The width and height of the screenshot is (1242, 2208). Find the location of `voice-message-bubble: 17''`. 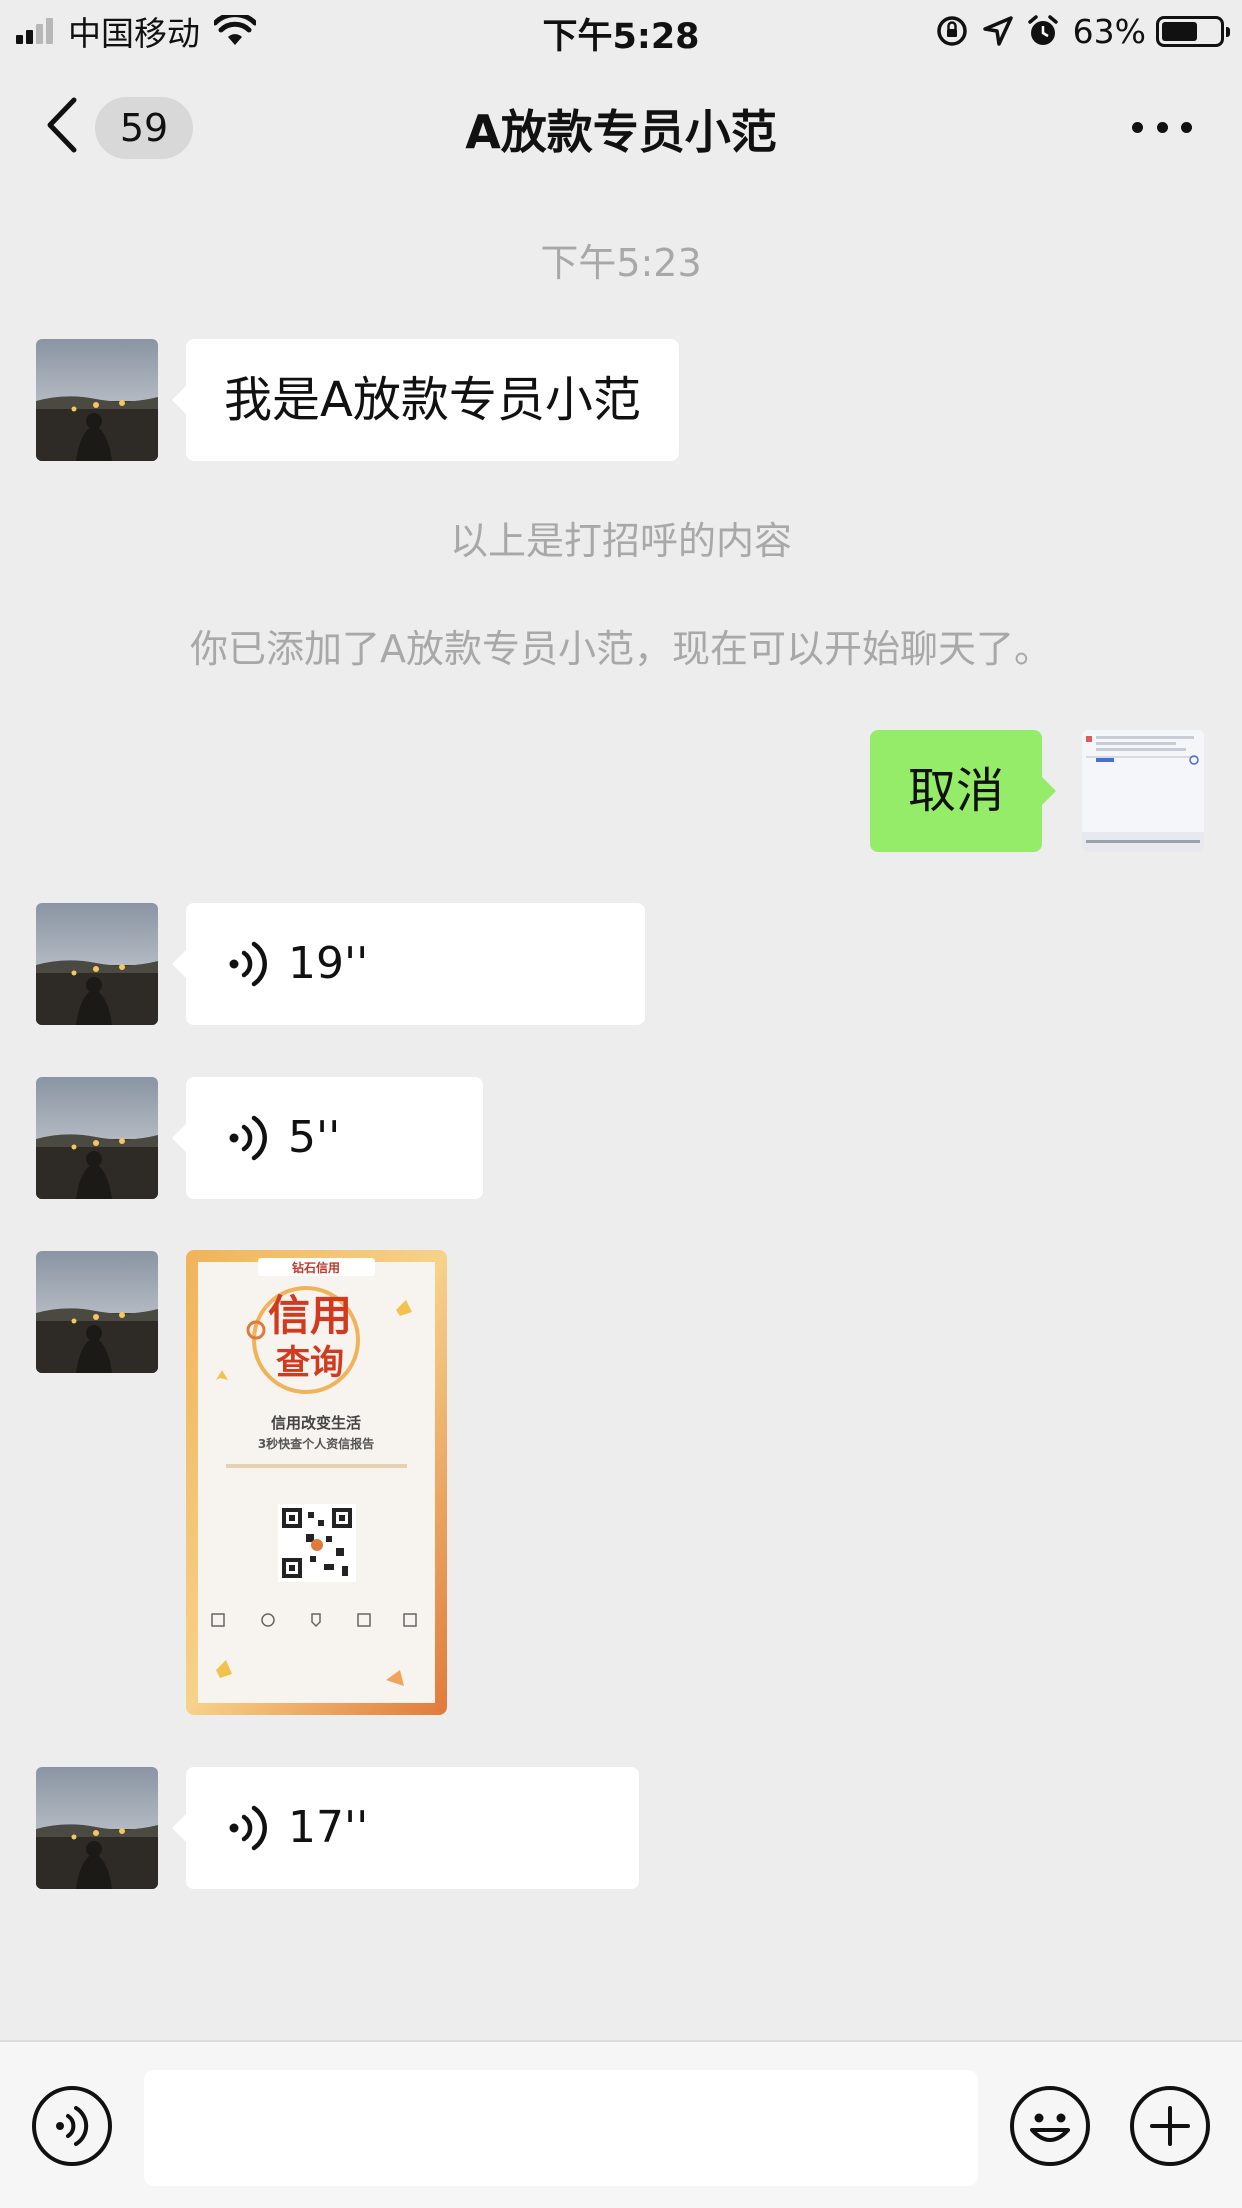

voice-message-bubble: 17'' is located at coordinates (405, 1828).